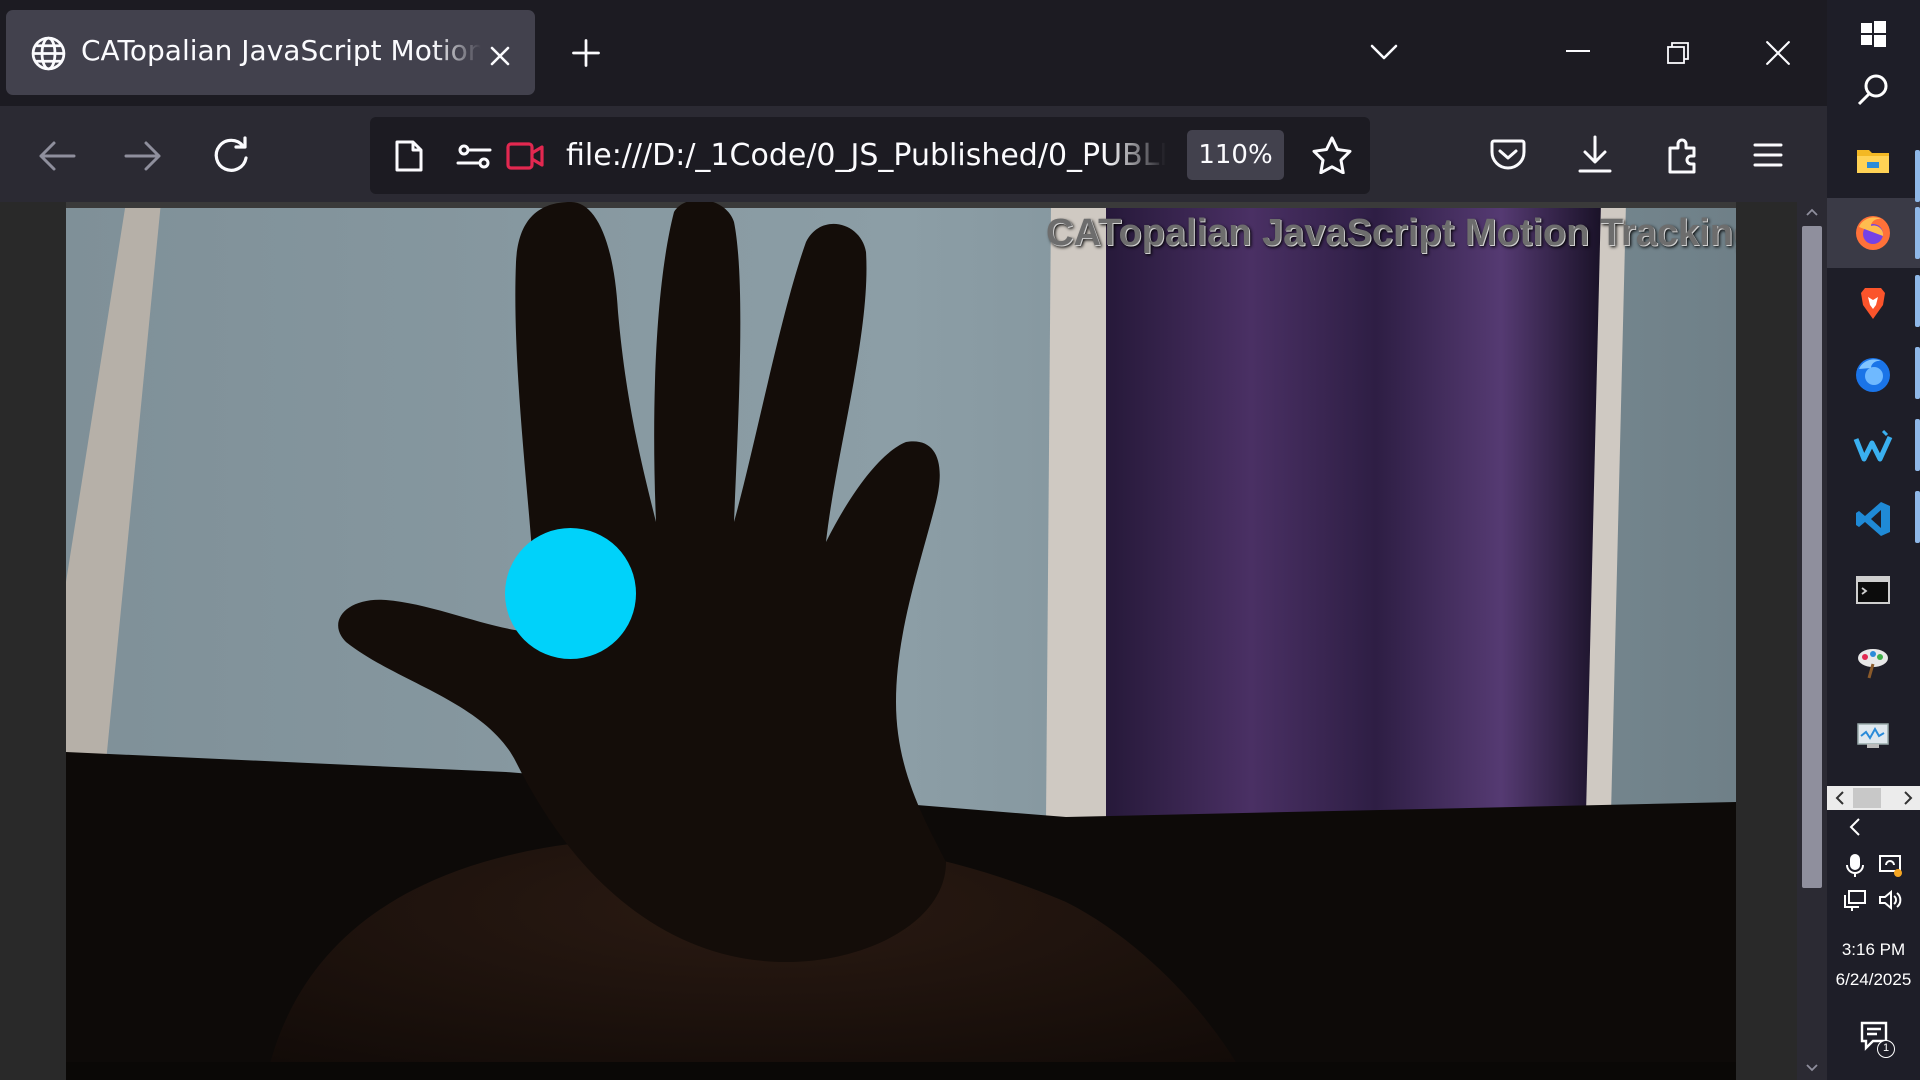 The width and height of the screenshot is (1920, 1080). What do you see at coordinates (48, 53) in the screenshot?
I see `globe-icon` at bounding box center [48, 53].